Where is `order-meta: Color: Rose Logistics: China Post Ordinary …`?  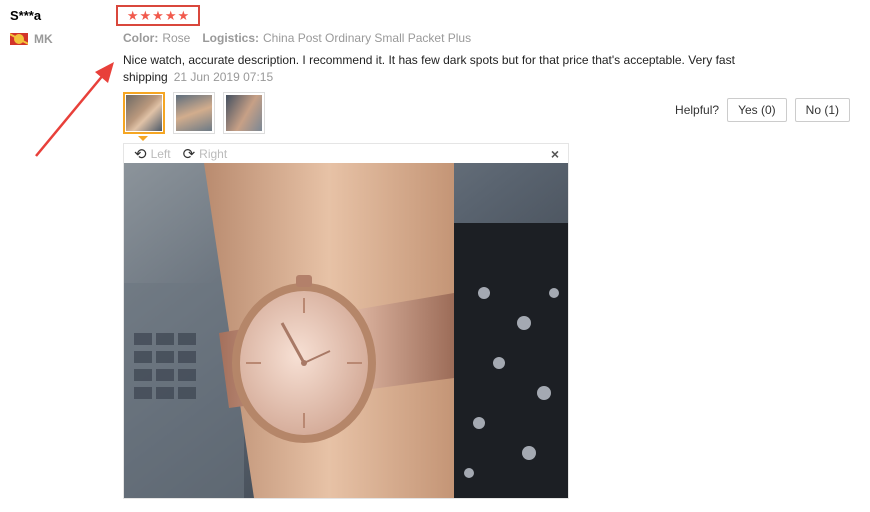 order-meta: Color: Rose Logistics: China Post Ordinary … is located at coordinates (297, 38).